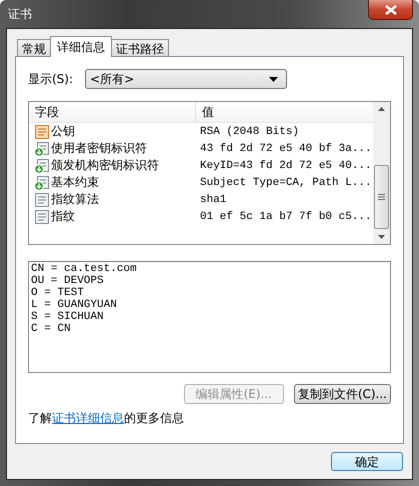 The height and width of the screenshot is (486, 419). Describe the element at coordinates (42, 132) in the screenshot. I see `certificate-icon` at that location.